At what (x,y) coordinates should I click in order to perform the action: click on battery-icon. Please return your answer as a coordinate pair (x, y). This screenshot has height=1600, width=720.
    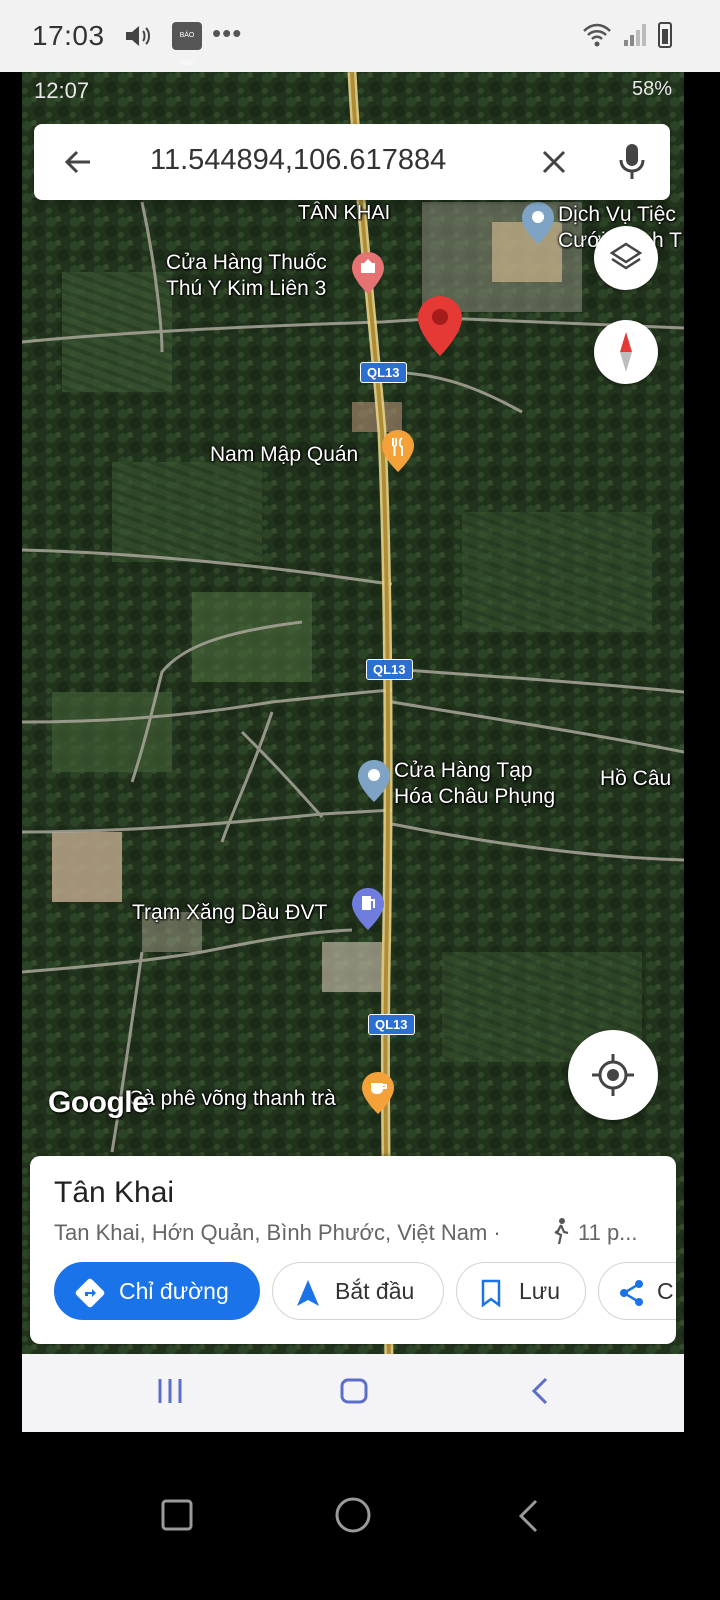
    Looking at the image, I should click on (665, 35).